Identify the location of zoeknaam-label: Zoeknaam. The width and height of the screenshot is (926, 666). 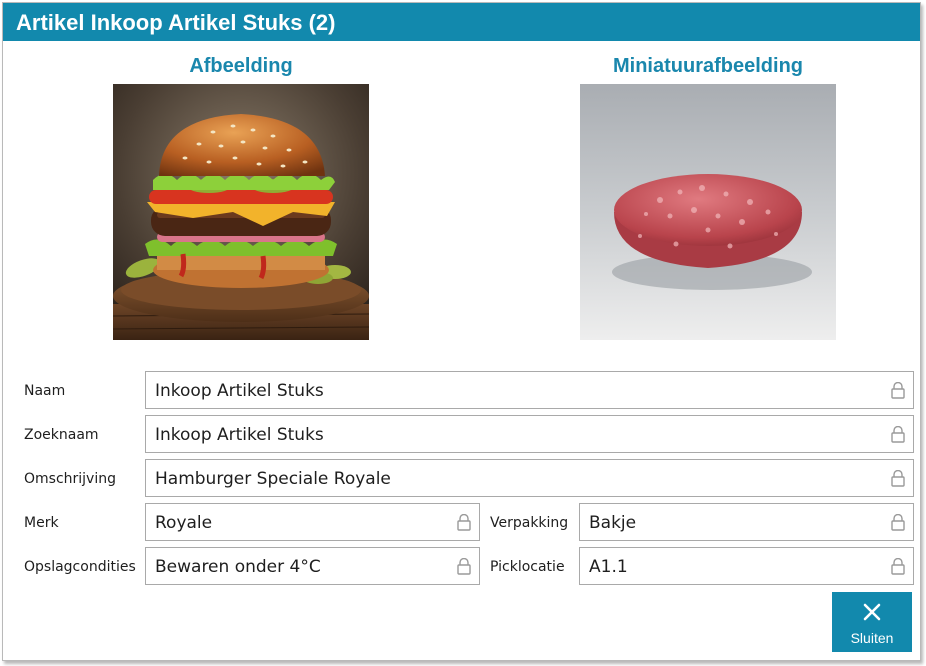
(61, 435).